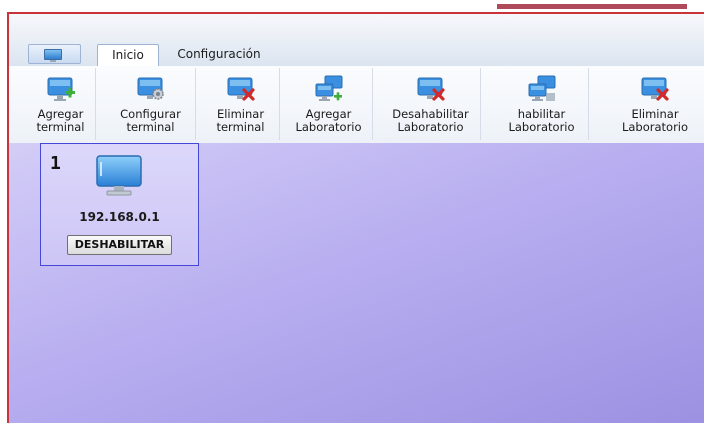 This screenshot has height=423, width=704. What do you see at coordinates (430, 120) in the screenshot?
I see `disable-laboratory-label: Desahabilitar Laboratorio` at bounding box center [430, 120].